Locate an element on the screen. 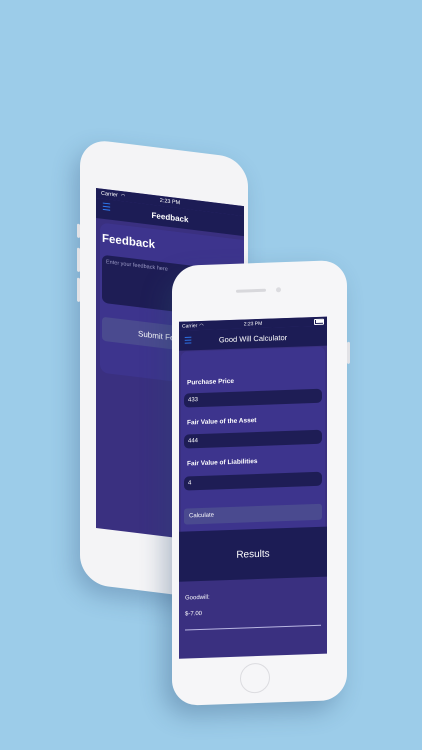  volume-up-button is located at coordinates (78, 259).